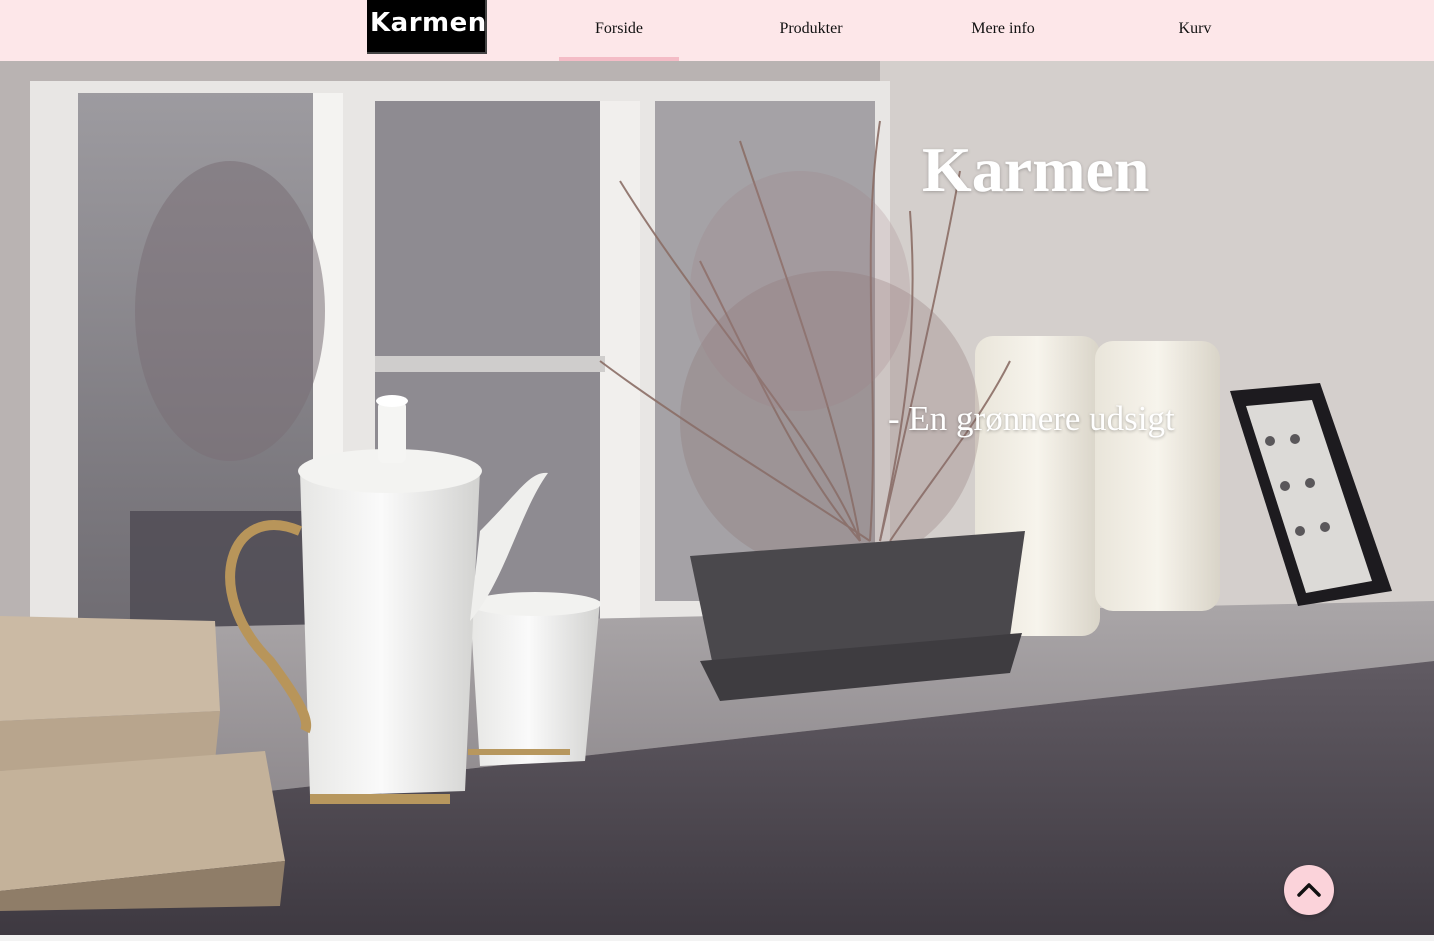  I want to click on navbar: Karmen Forside Produkter Mere info Kurv, so click(717, 30).